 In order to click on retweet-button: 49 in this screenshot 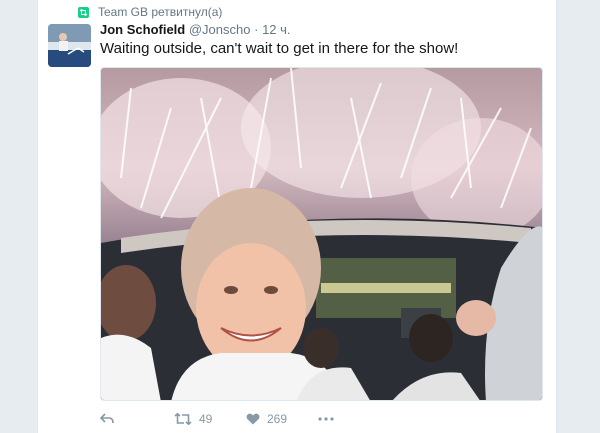, I will do `click(210, 419)`.